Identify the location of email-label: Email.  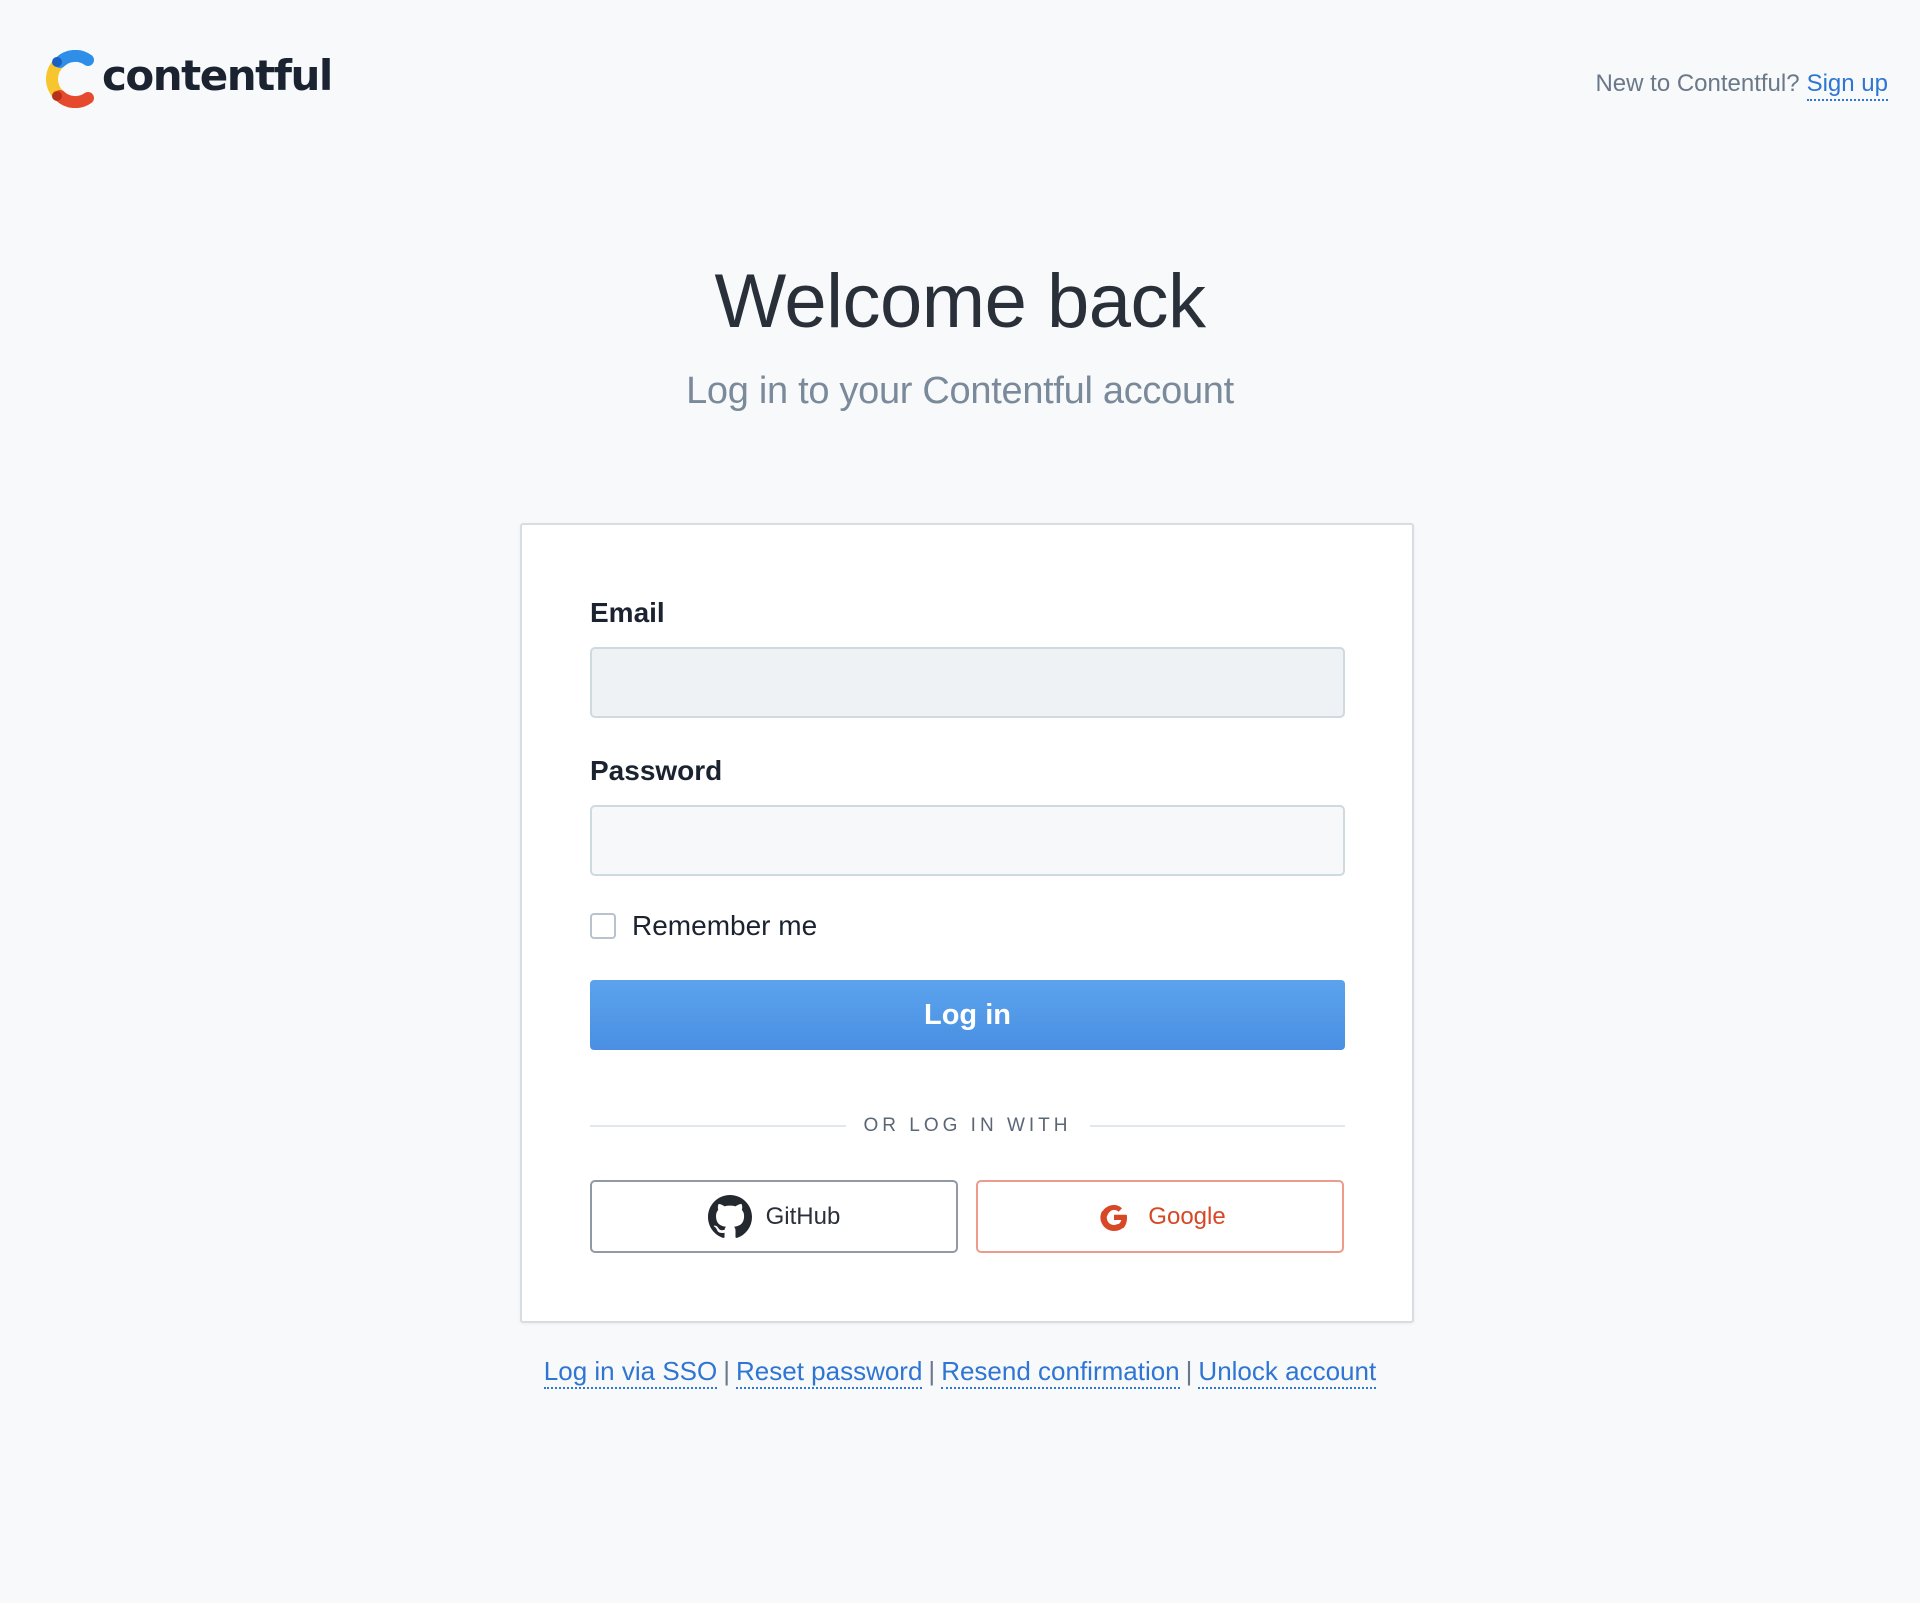
(627, 612).